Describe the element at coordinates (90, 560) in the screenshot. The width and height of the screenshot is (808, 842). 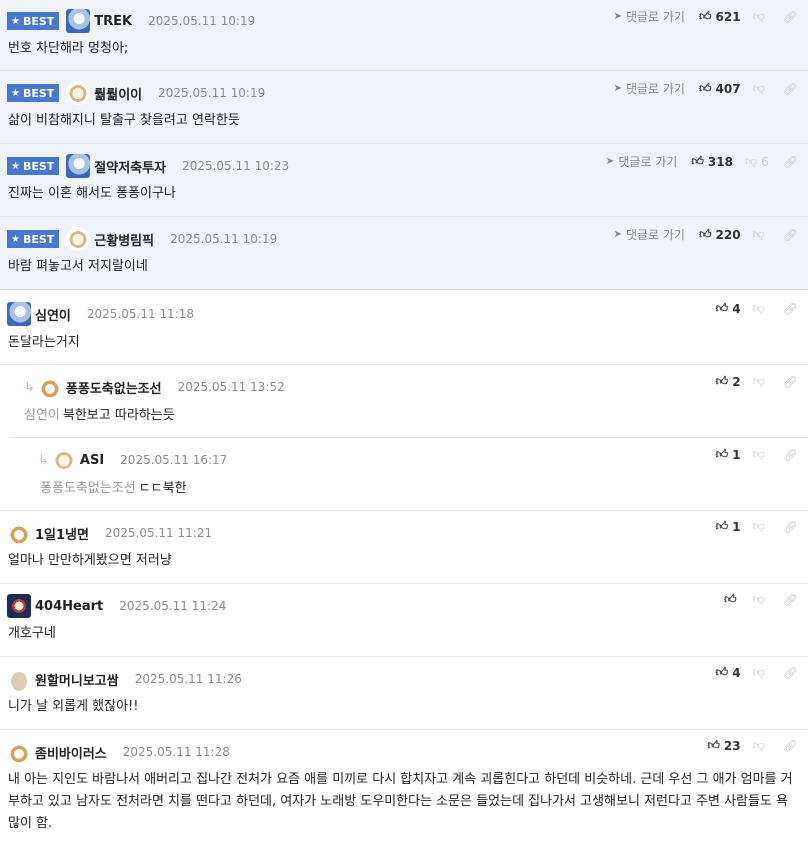
I see `comment-text: 얼마나 만만하게봤으면 저러냥` at that location.